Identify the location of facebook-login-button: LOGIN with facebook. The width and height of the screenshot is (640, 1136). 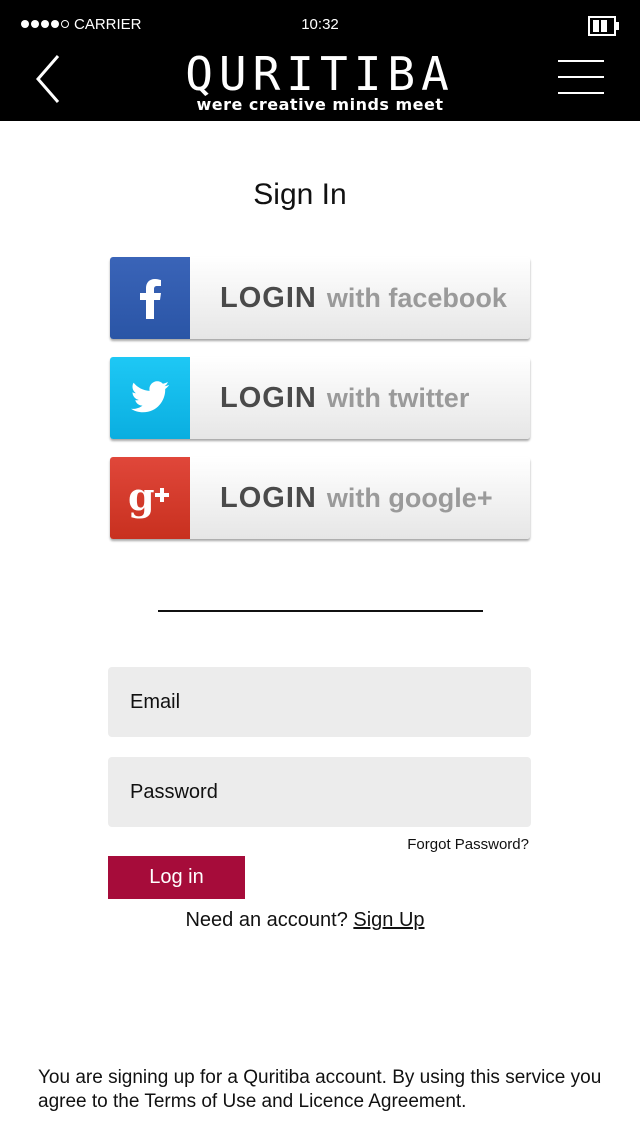
(320, 298).